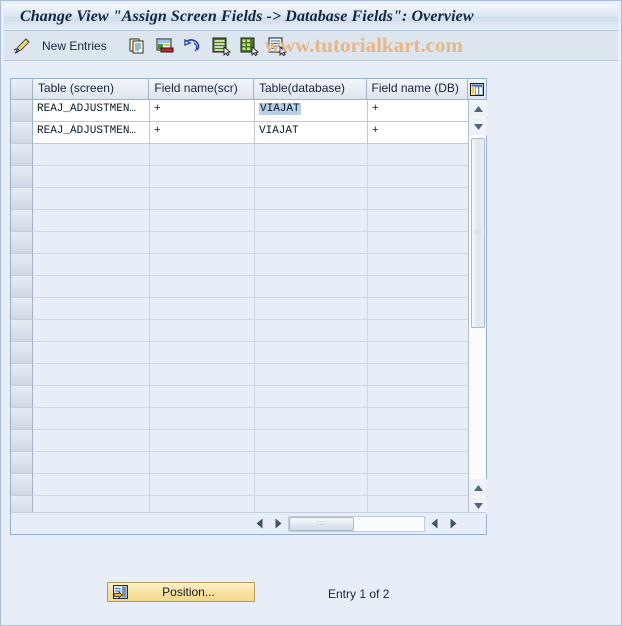 The width and height of the screenshot is (622, 626). What do you see at coordinates (201, 89) in the screenshot?
I see `column-header-field-name-scr: Field name(scr)` at bounding box center [201, 89].